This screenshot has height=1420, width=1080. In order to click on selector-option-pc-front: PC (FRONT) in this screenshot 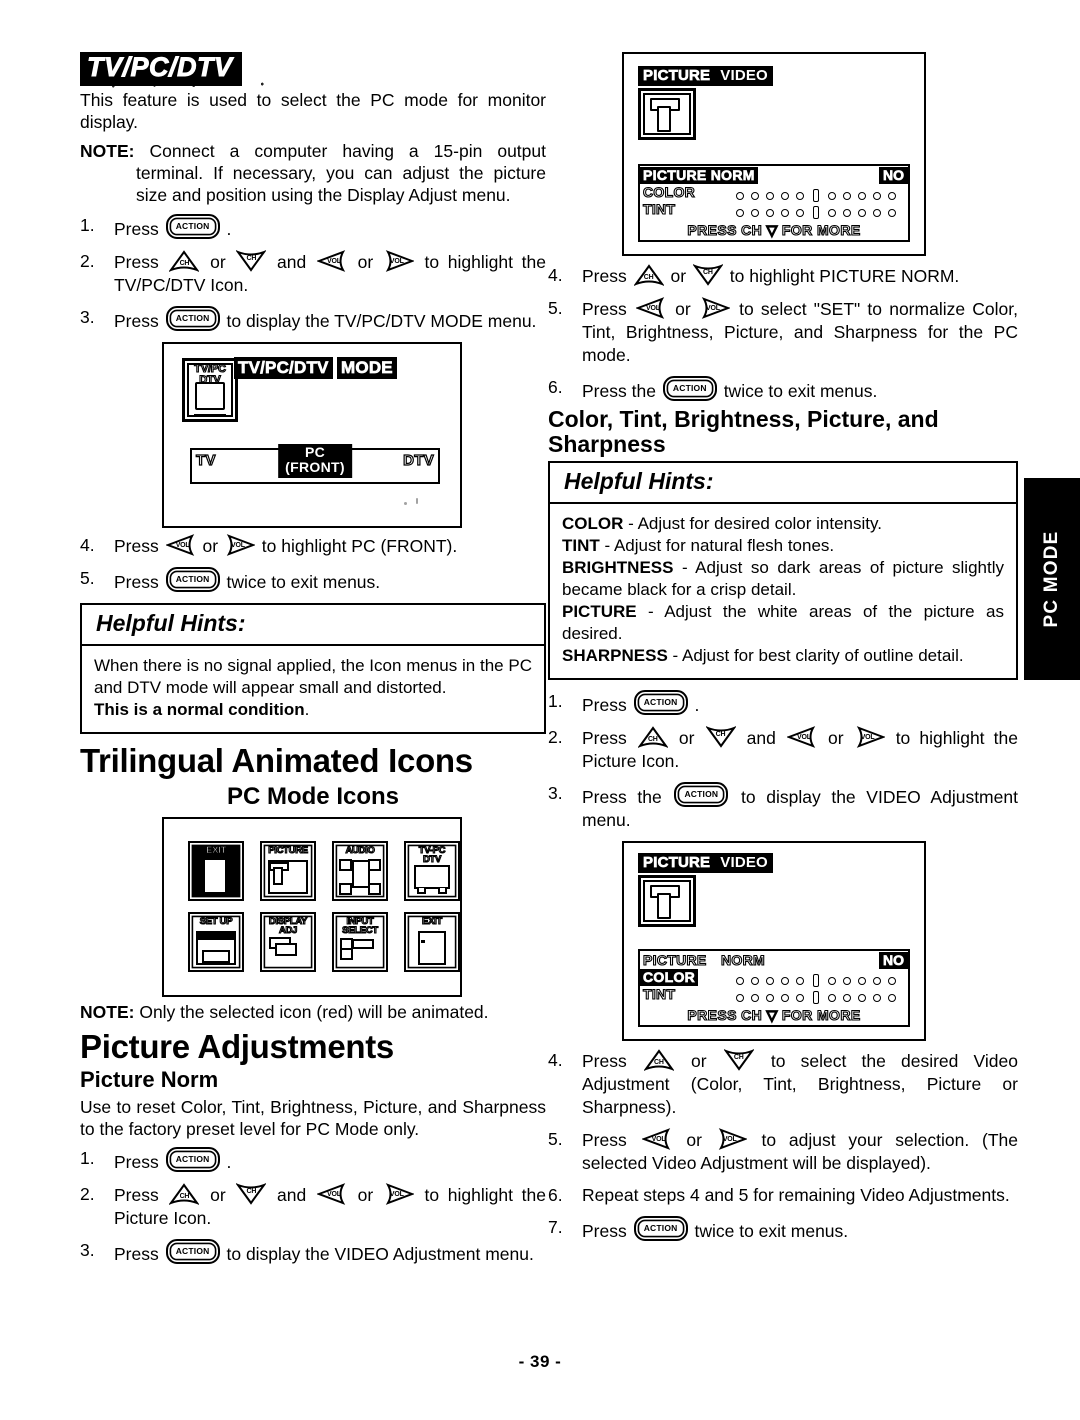, I will do `click(315, 461)`.